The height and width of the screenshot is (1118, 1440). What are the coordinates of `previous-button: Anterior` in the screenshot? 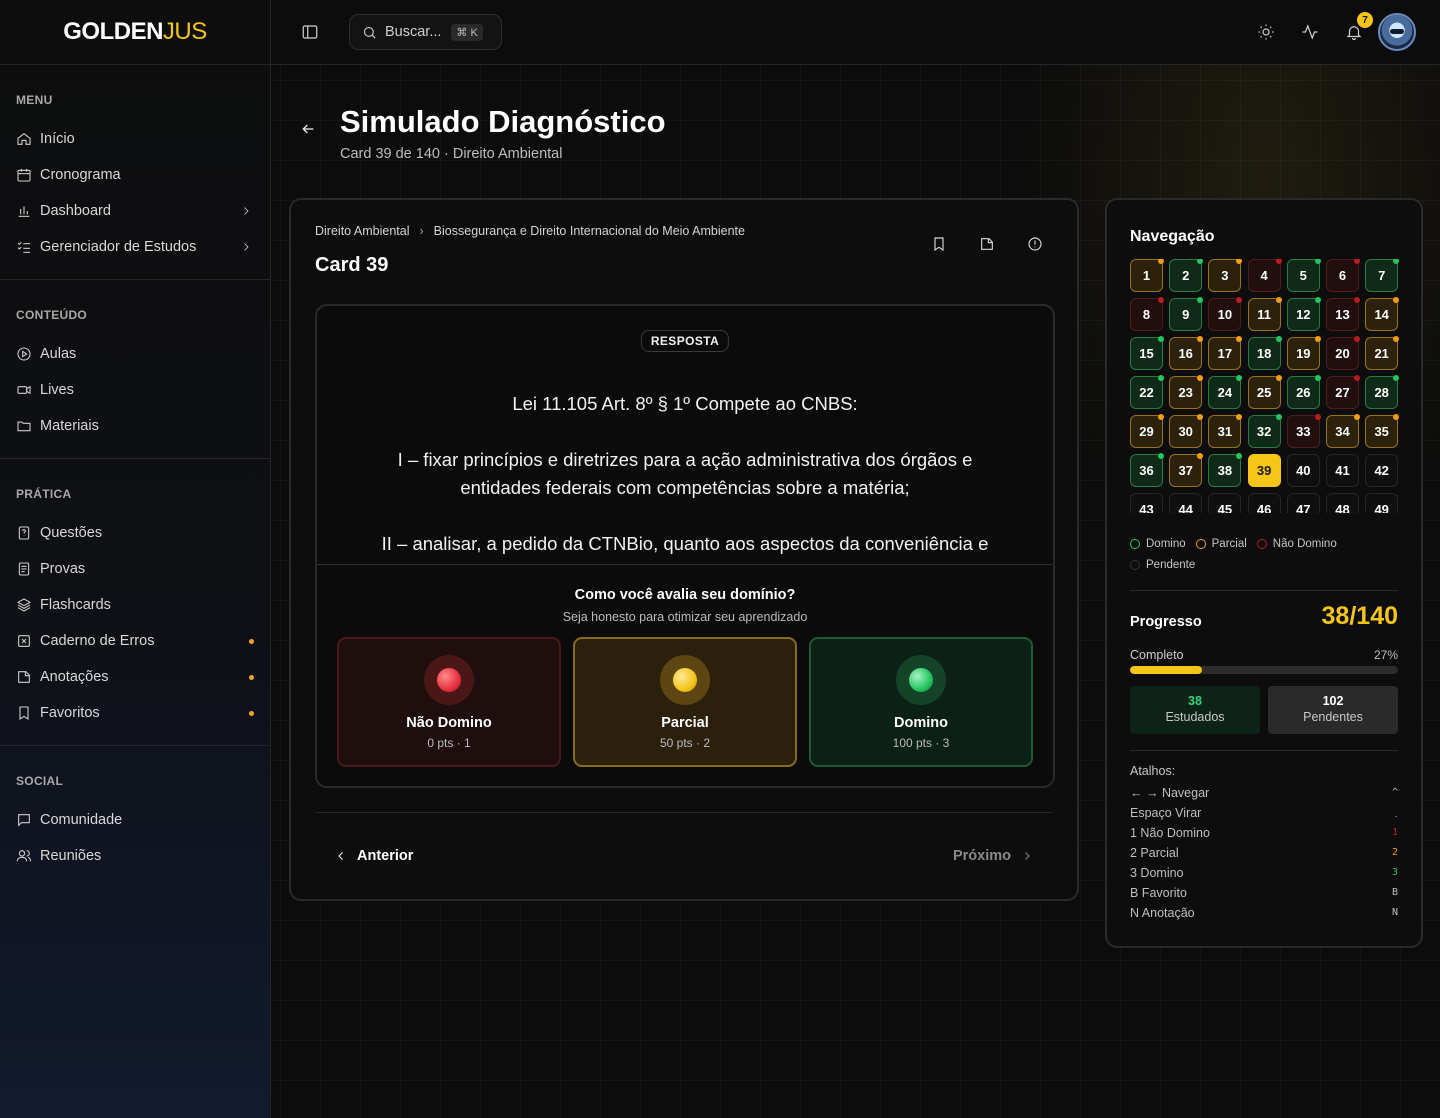 It's located at (374, 856).